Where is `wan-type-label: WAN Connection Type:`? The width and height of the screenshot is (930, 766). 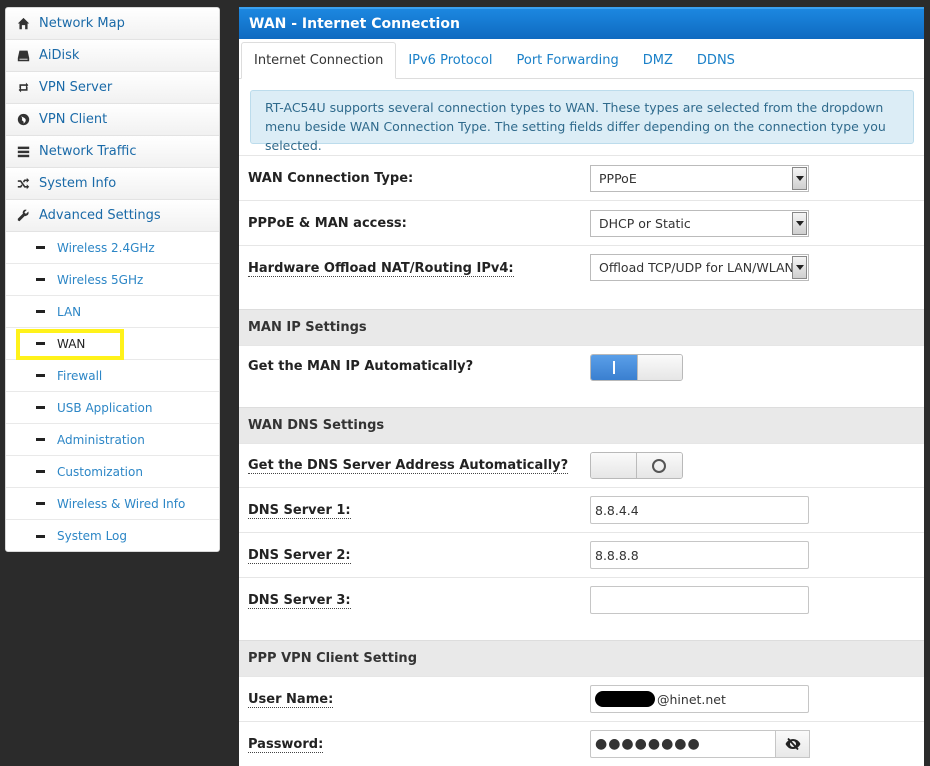 wan-type-label: WAN Connection Type: is located at coordinates (331, 178).